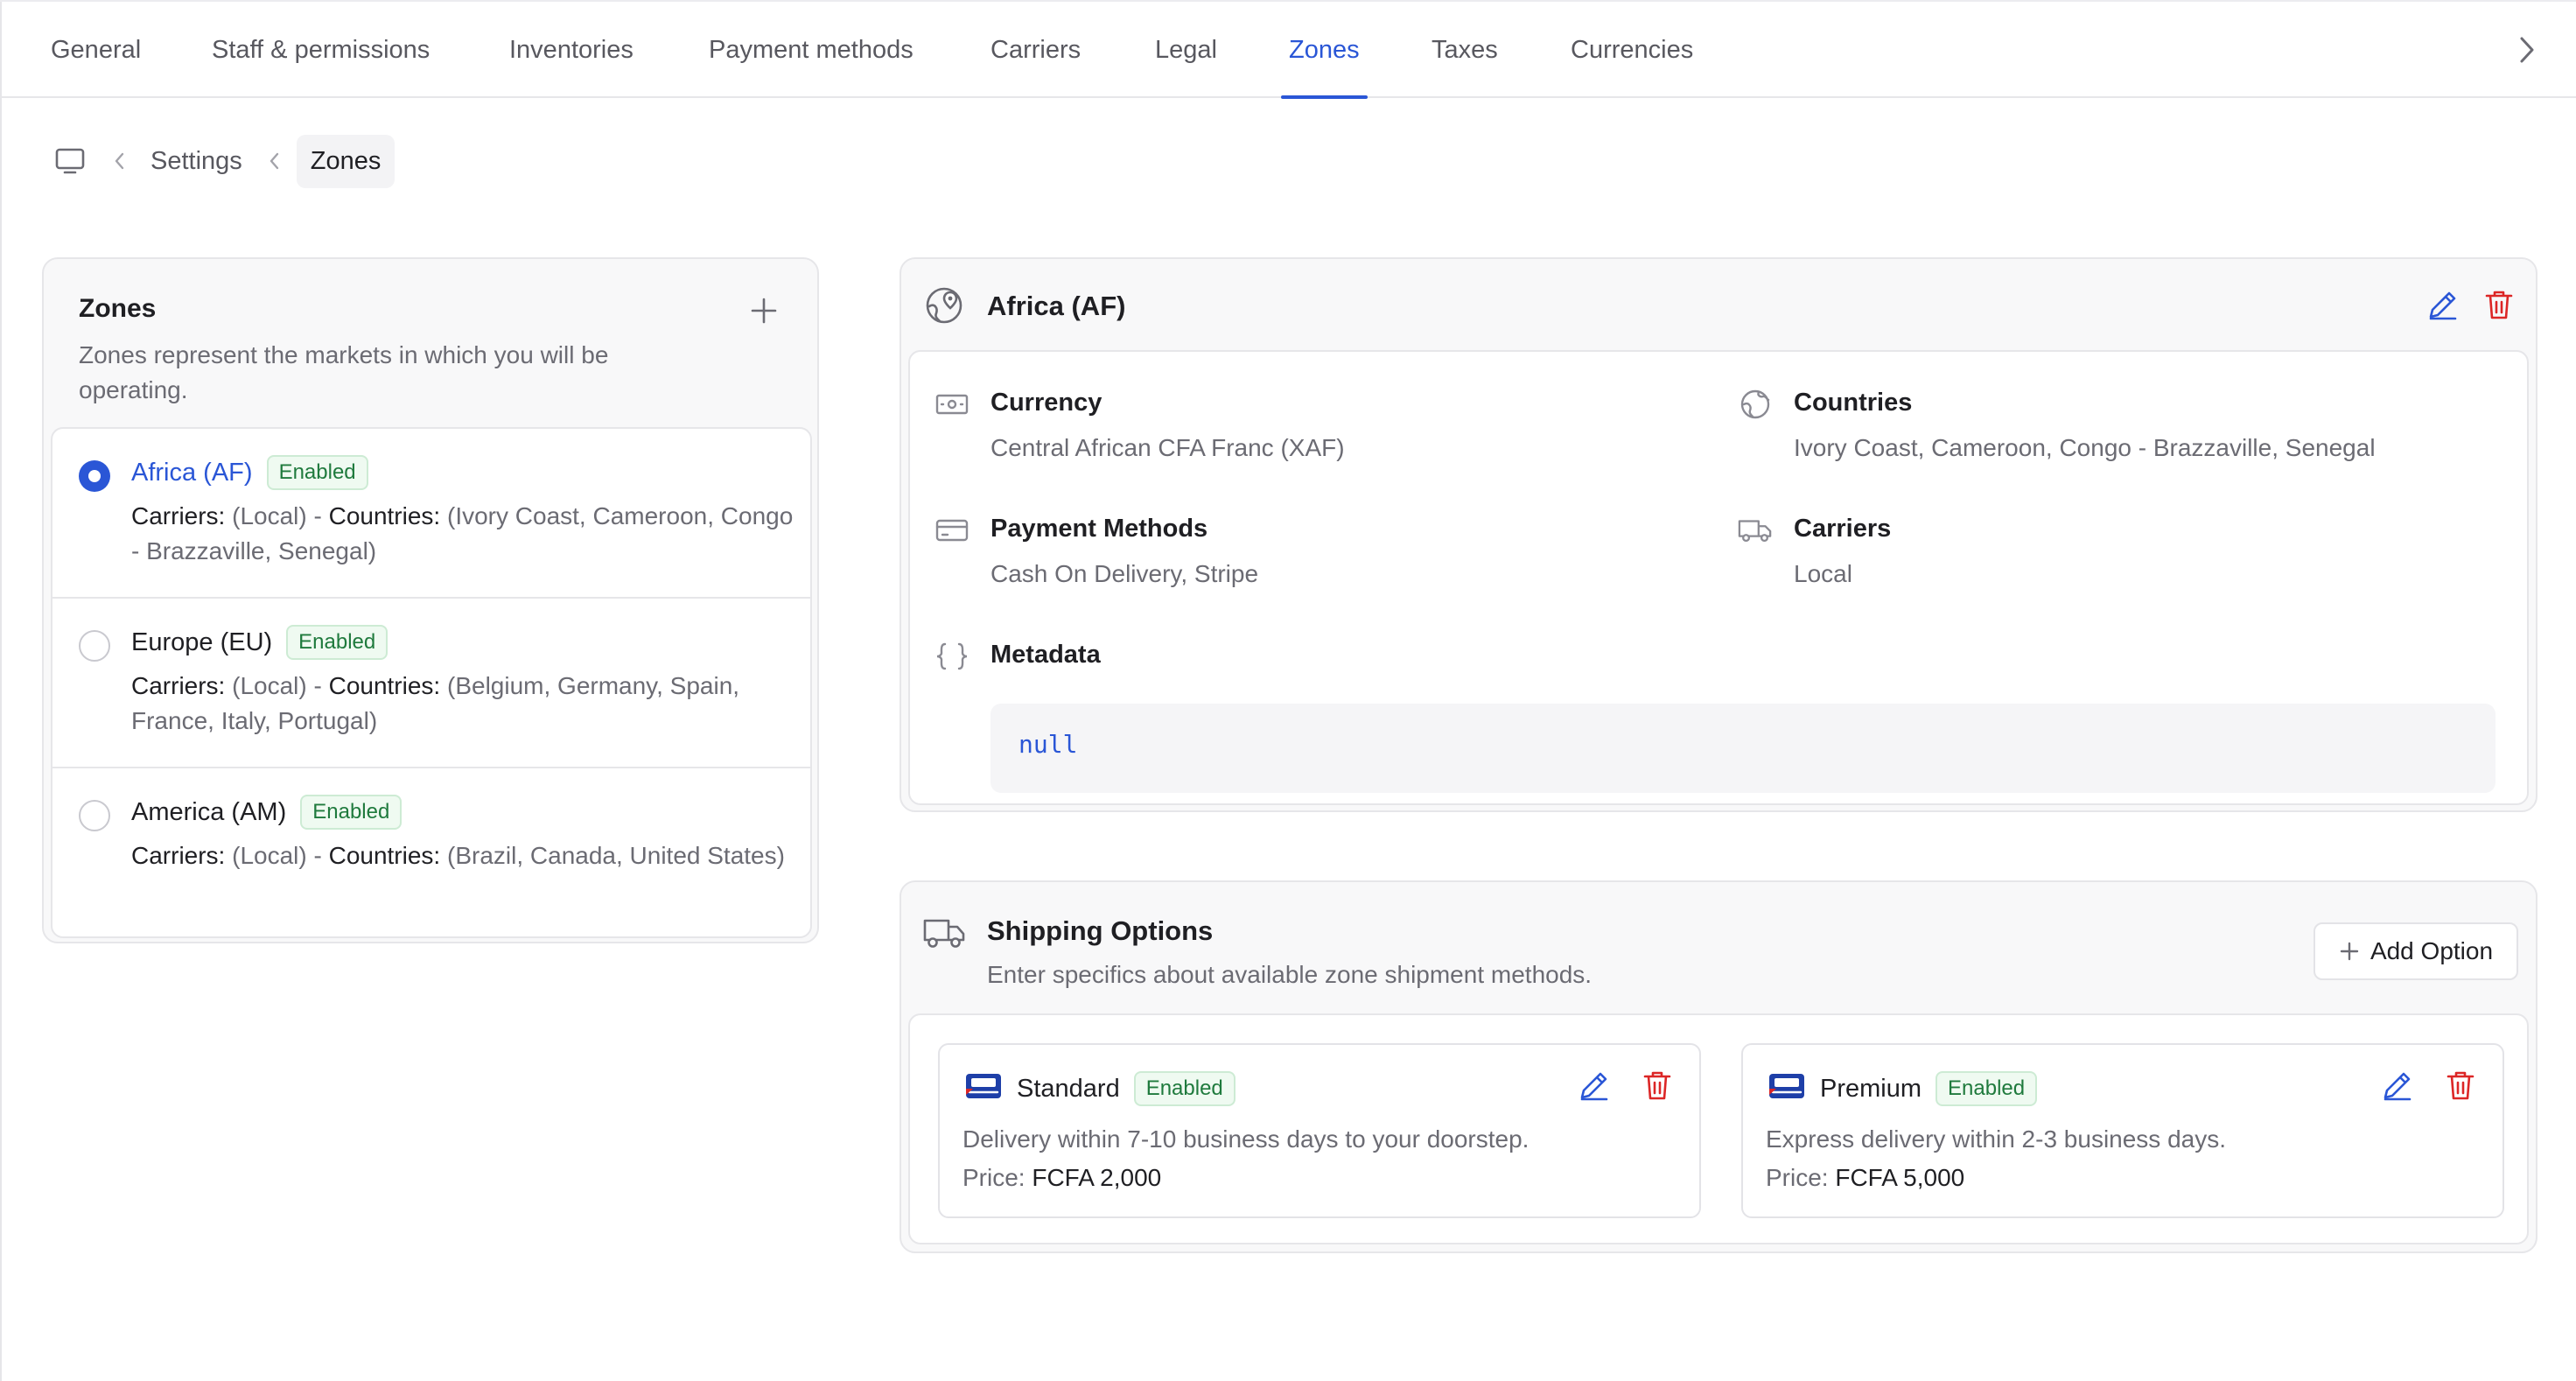  Describe the element at coordinates (952, 404) in the screenshot. I see `banknote-icon` at that location.